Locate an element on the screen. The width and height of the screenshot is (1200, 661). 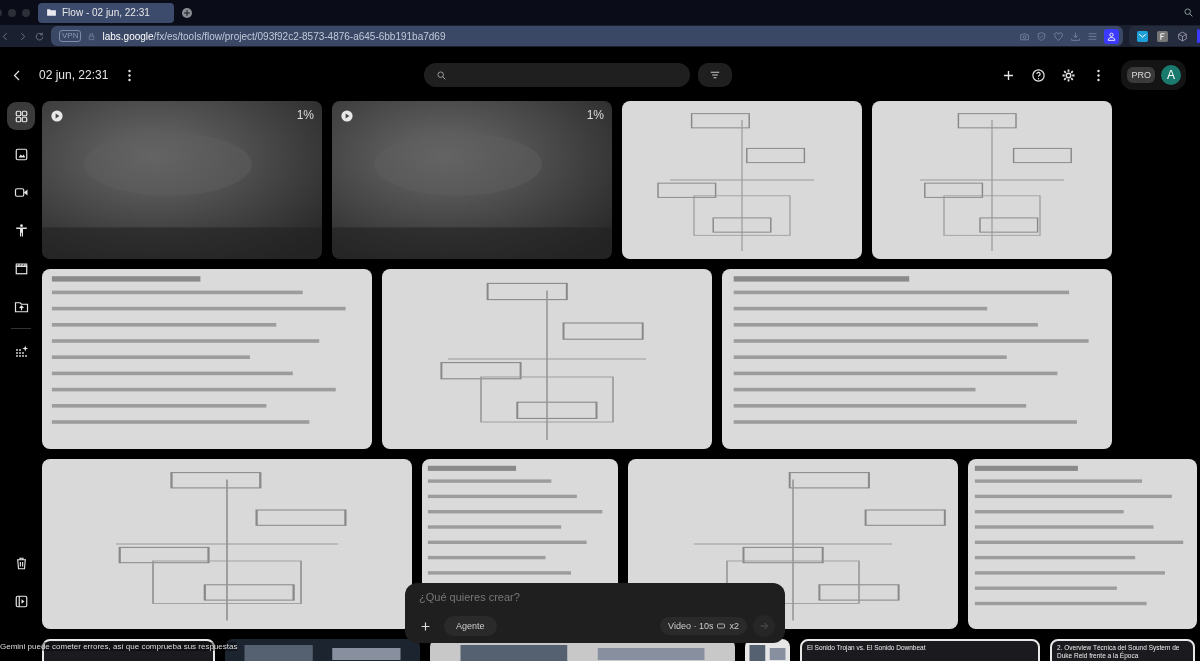
figure-icon is located at coordinates (21, 230).